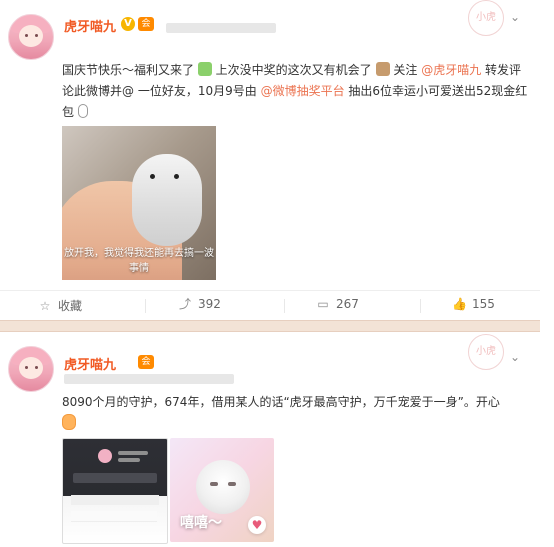  I want to click on image-caption: 放开我，我觉得我还能再去搞一波事情, so click(139, 261).